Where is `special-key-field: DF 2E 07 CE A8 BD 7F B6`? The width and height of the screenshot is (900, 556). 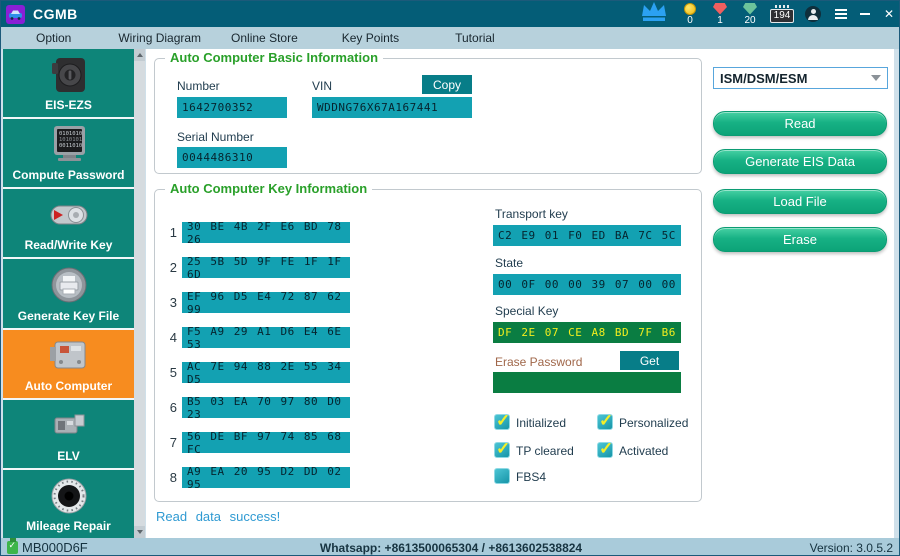
special-key-field: DF 2E 07 CE A8 BD 7F B6 is located at coordinates (587, 332).